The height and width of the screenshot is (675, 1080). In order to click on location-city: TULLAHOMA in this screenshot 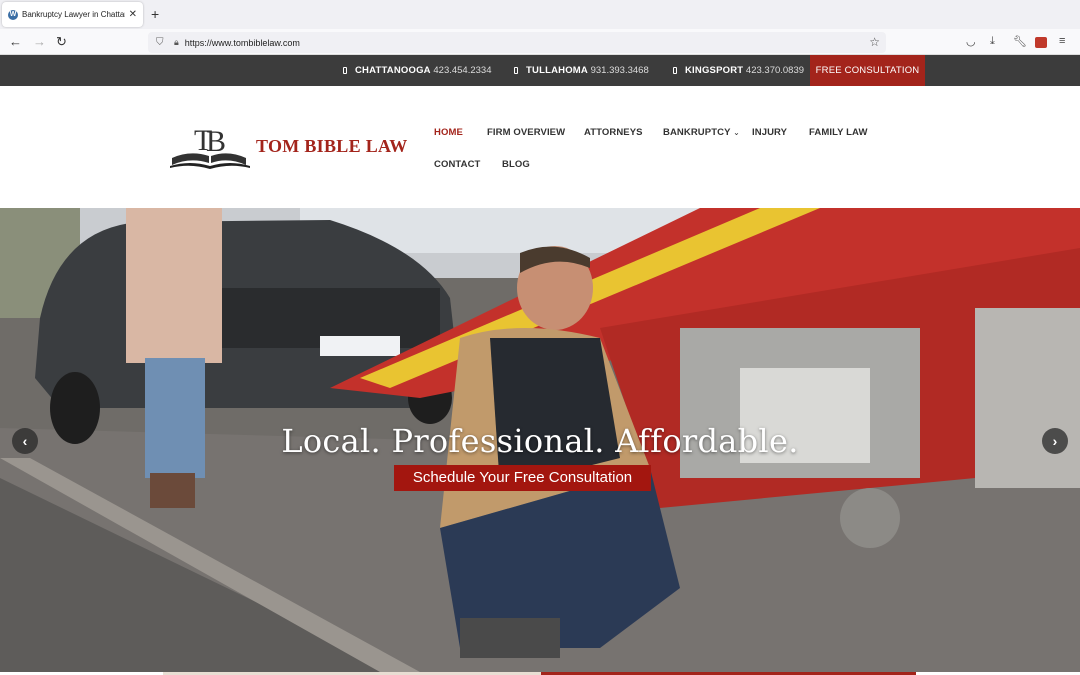, I will do `click(557, 70)`.